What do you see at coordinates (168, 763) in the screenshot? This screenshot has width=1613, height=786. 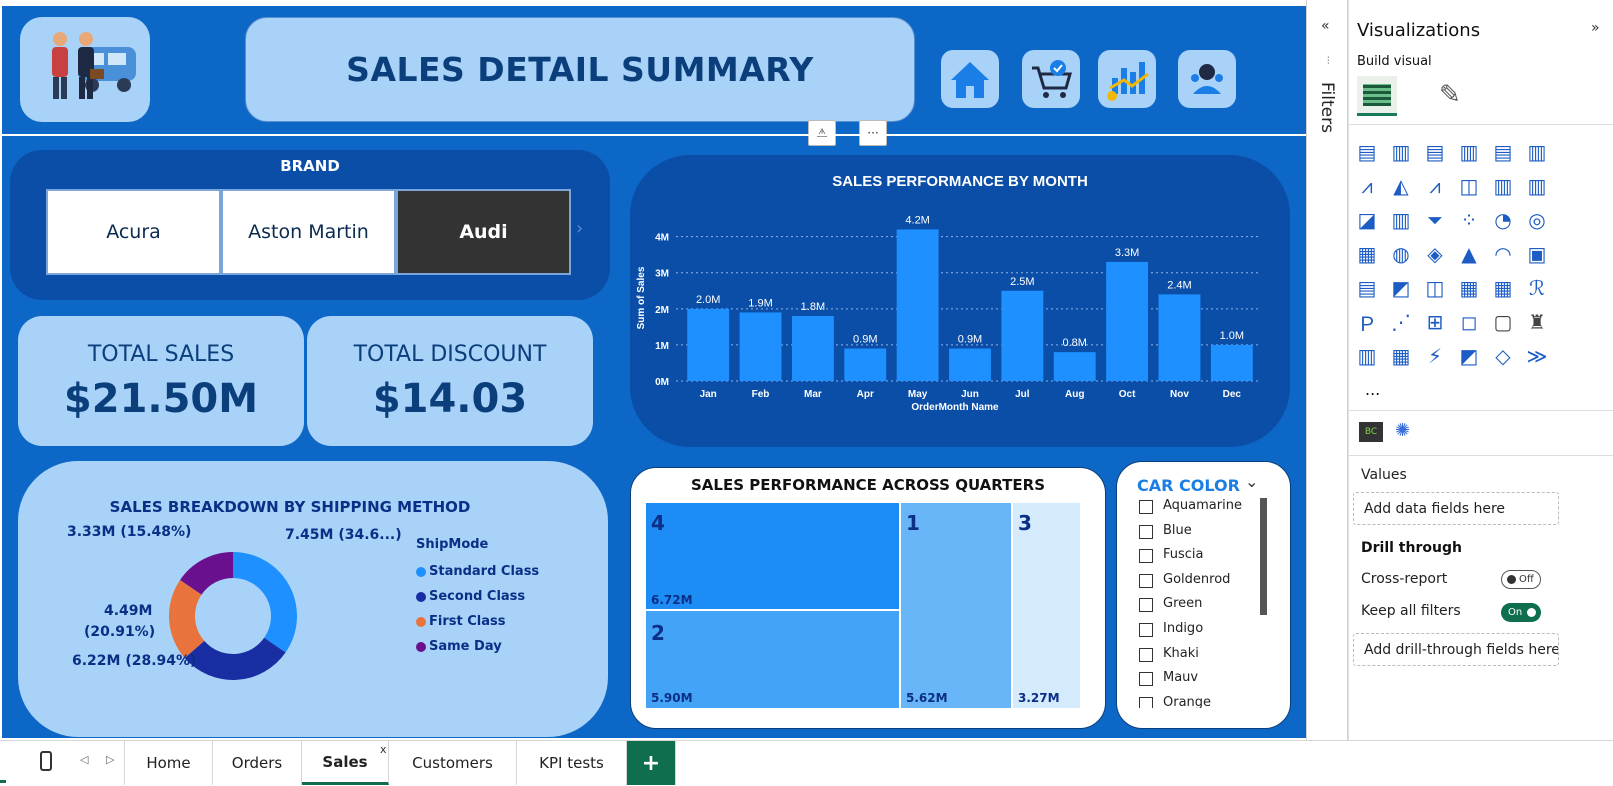 I see `tab-home: Home` at bounding box center [168, 763].